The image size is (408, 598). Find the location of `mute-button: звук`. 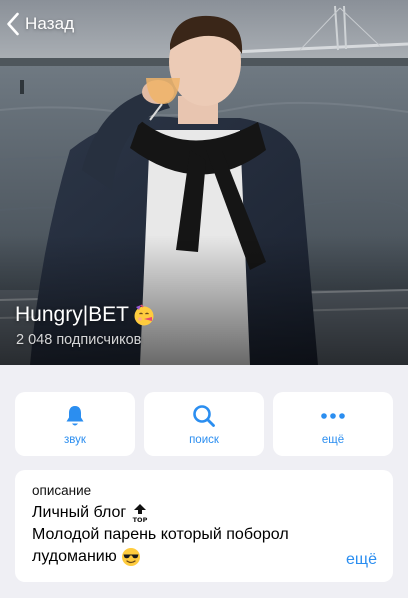

mute-button: звук is located at coordinates (75, 424).